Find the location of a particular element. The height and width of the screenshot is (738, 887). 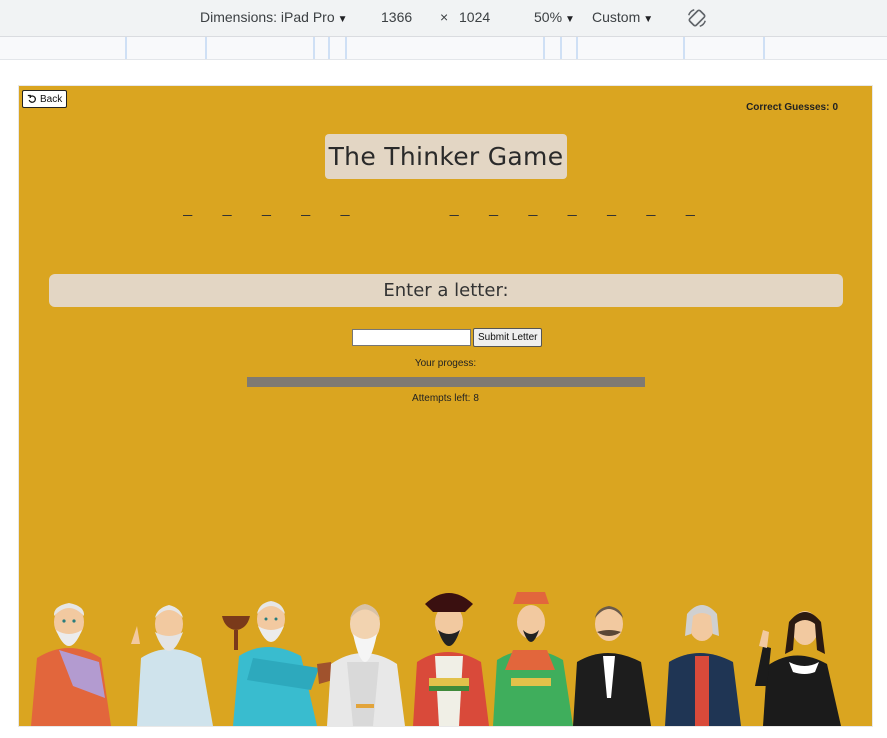

rotate-icon is located at coordinates (697, 18).